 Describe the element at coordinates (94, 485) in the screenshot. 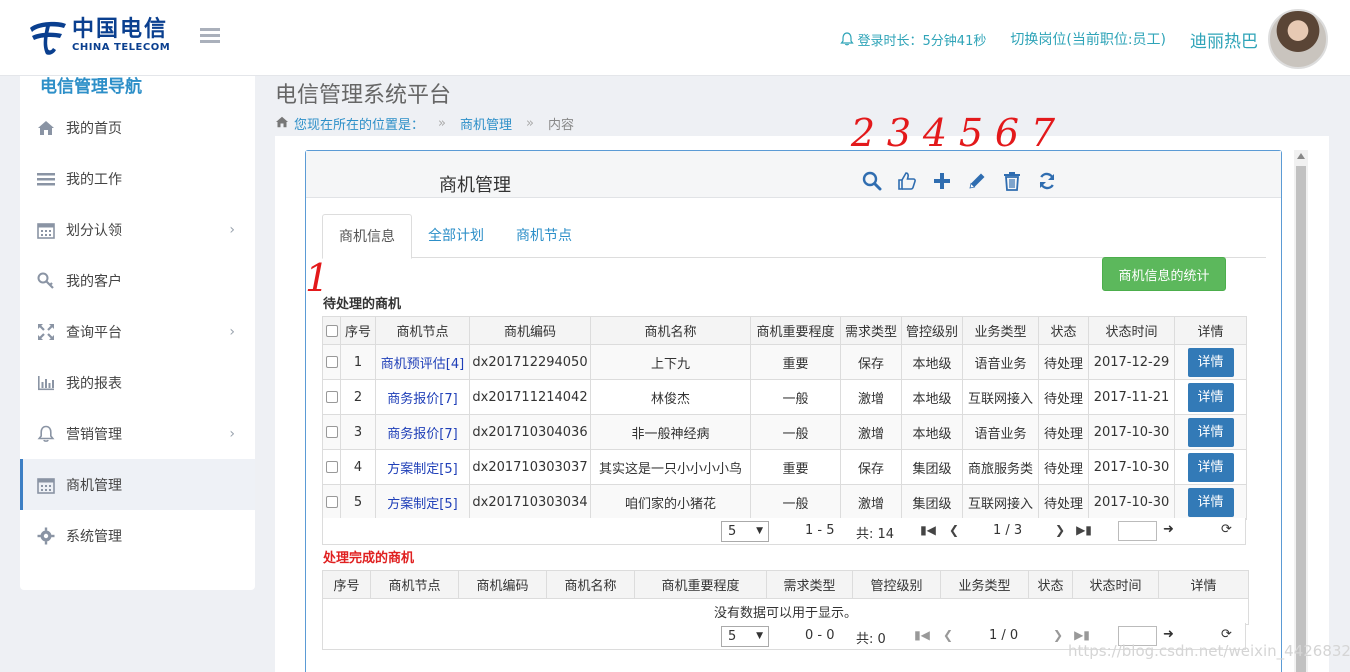

I see `sidebar-item-label: 商机管理` at that location.